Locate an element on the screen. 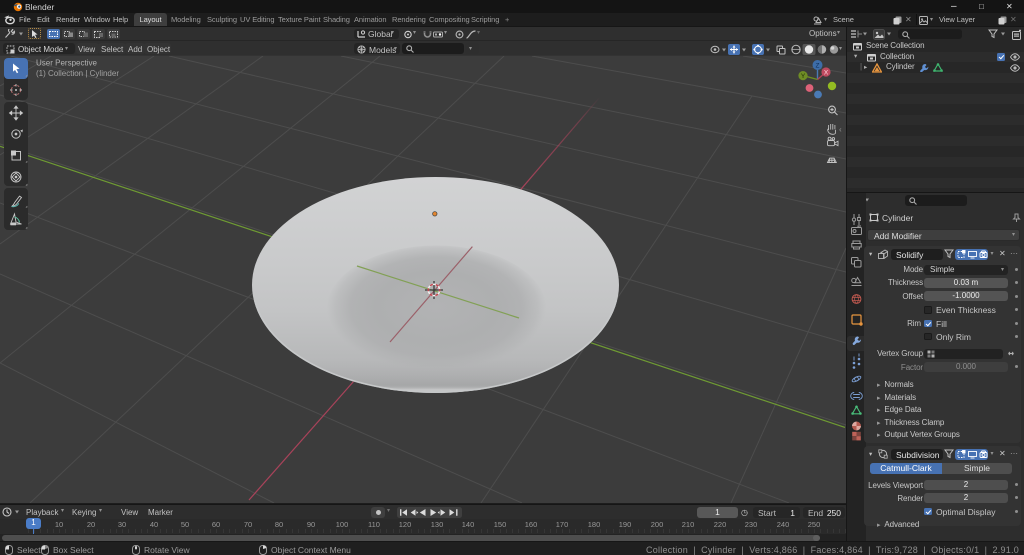  svg-text: Z is located at coordinates (818, 65).